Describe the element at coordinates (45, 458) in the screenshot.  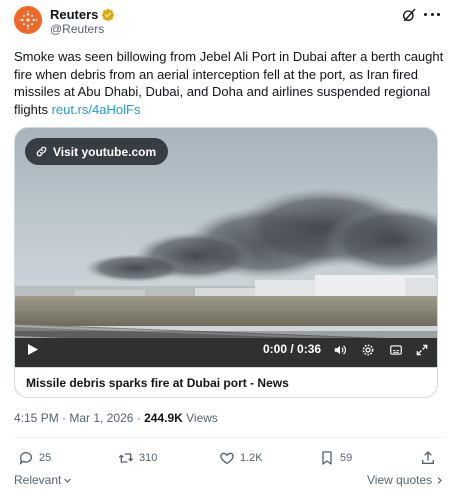
I see `reply-count: 25` at that location.